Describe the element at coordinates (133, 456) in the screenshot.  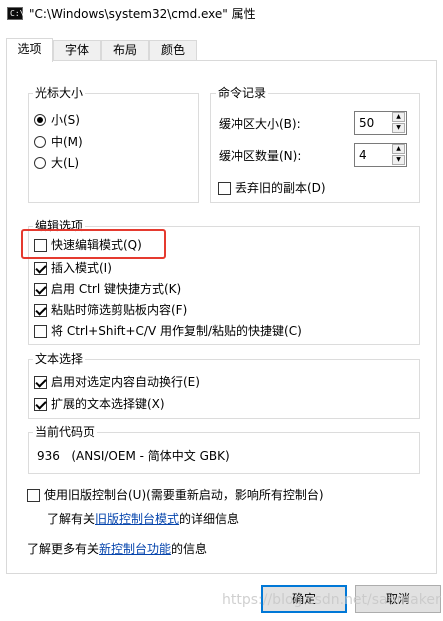
I see `code-page-value: 936 (ANSI/OEM - 简体中文 GBK)` at that location.